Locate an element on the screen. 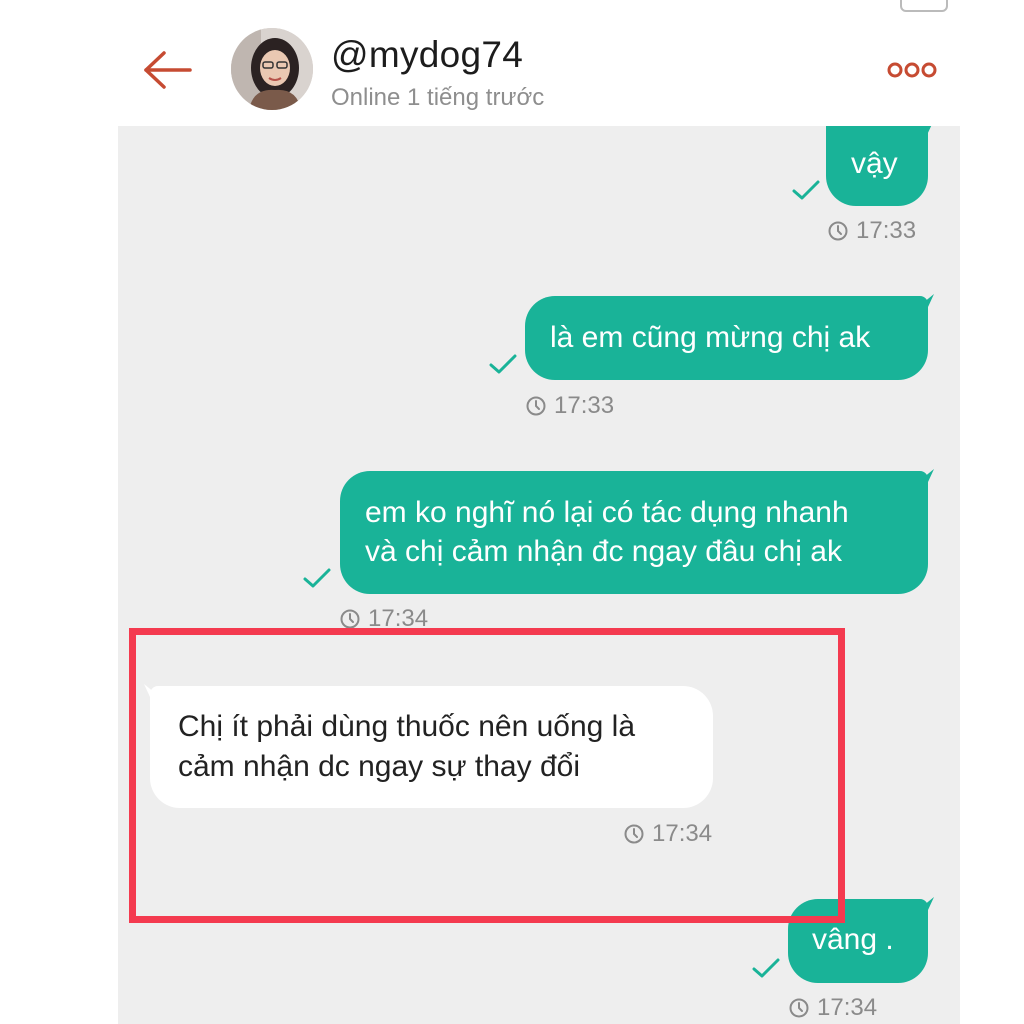 This screenshot has height=1024, width=1024. message-text: vậy is located at coordinates (874, 163).